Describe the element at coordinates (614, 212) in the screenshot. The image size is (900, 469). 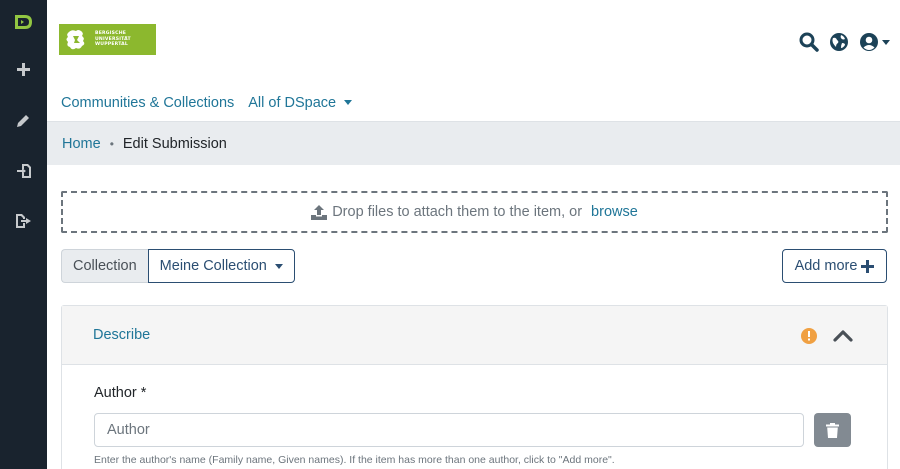
I see `browse-link: browse` at that location.